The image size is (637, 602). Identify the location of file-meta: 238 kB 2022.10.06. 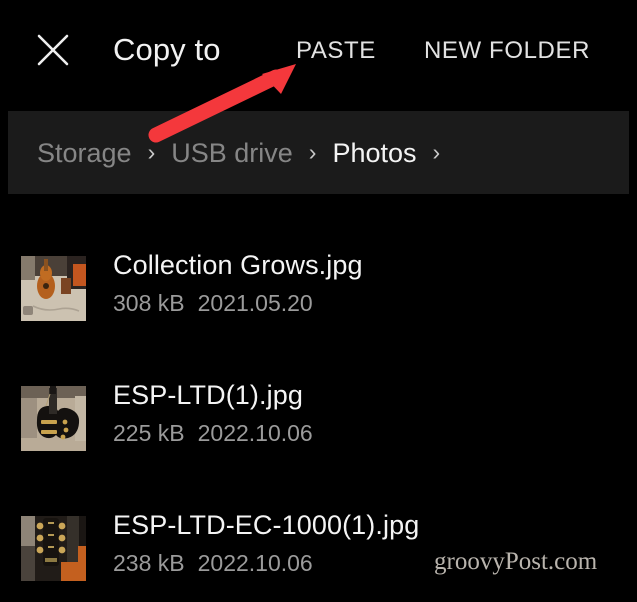
(213, 563).